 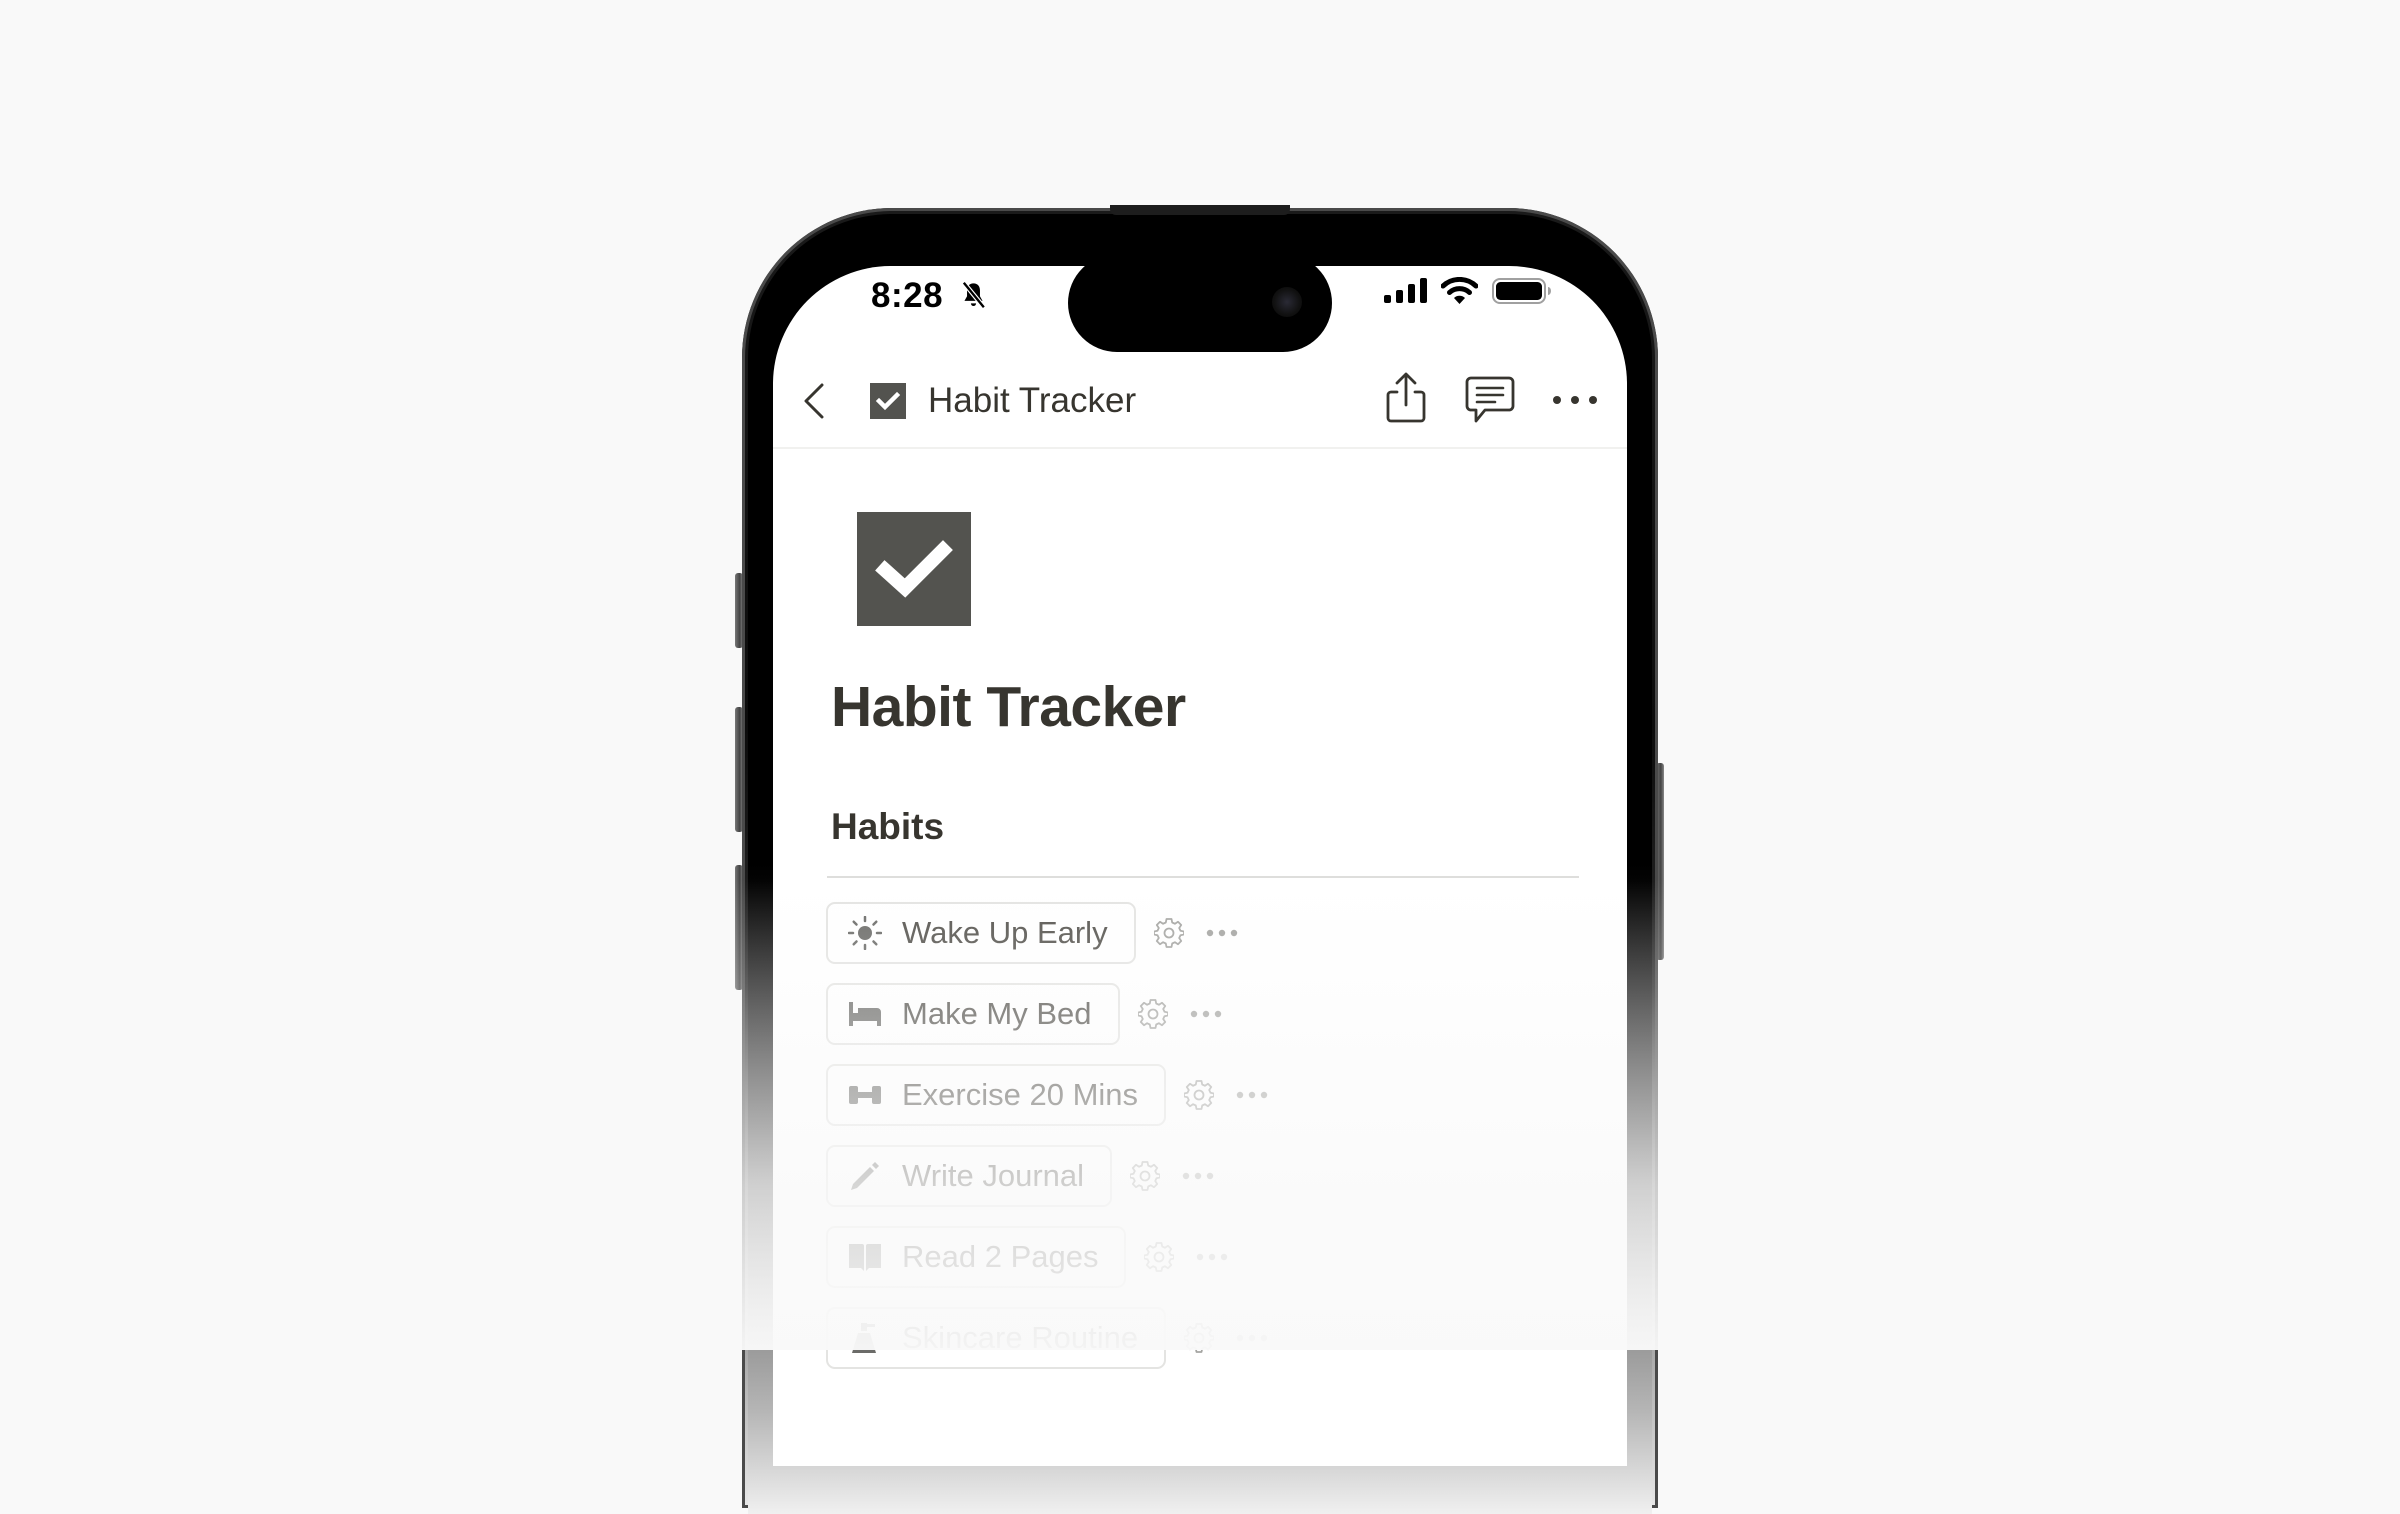 I want to click on dynamic-island, so click(x=1200, y=309).